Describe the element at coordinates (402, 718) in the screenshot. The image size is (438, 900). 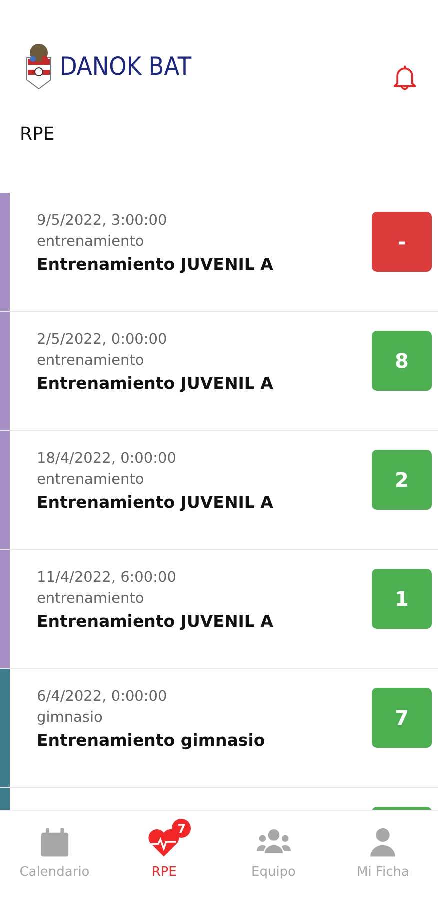
I see `rpe-button: 7` at that location.